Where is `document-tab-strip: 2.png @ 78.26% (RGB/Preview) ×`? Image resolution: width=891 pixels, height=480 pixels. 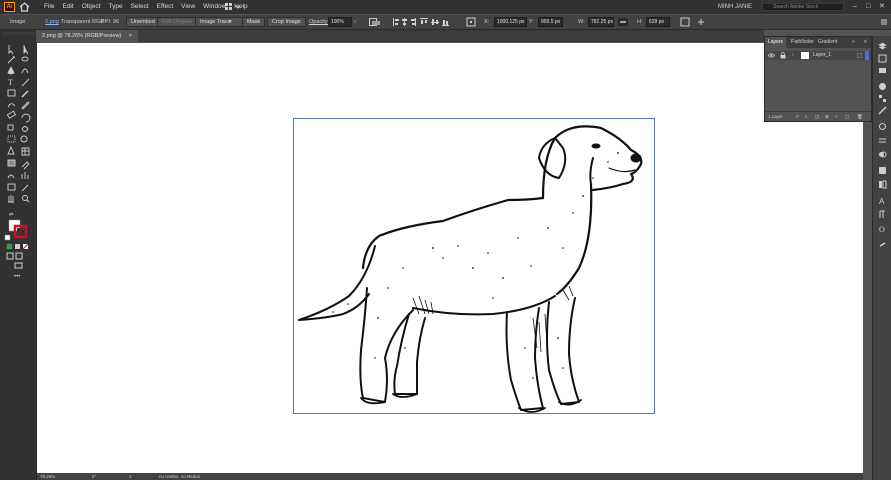
document-tab-strip: 2.png @ 78.26% (RGB/Preview) × is located at coordinates (400, 36).